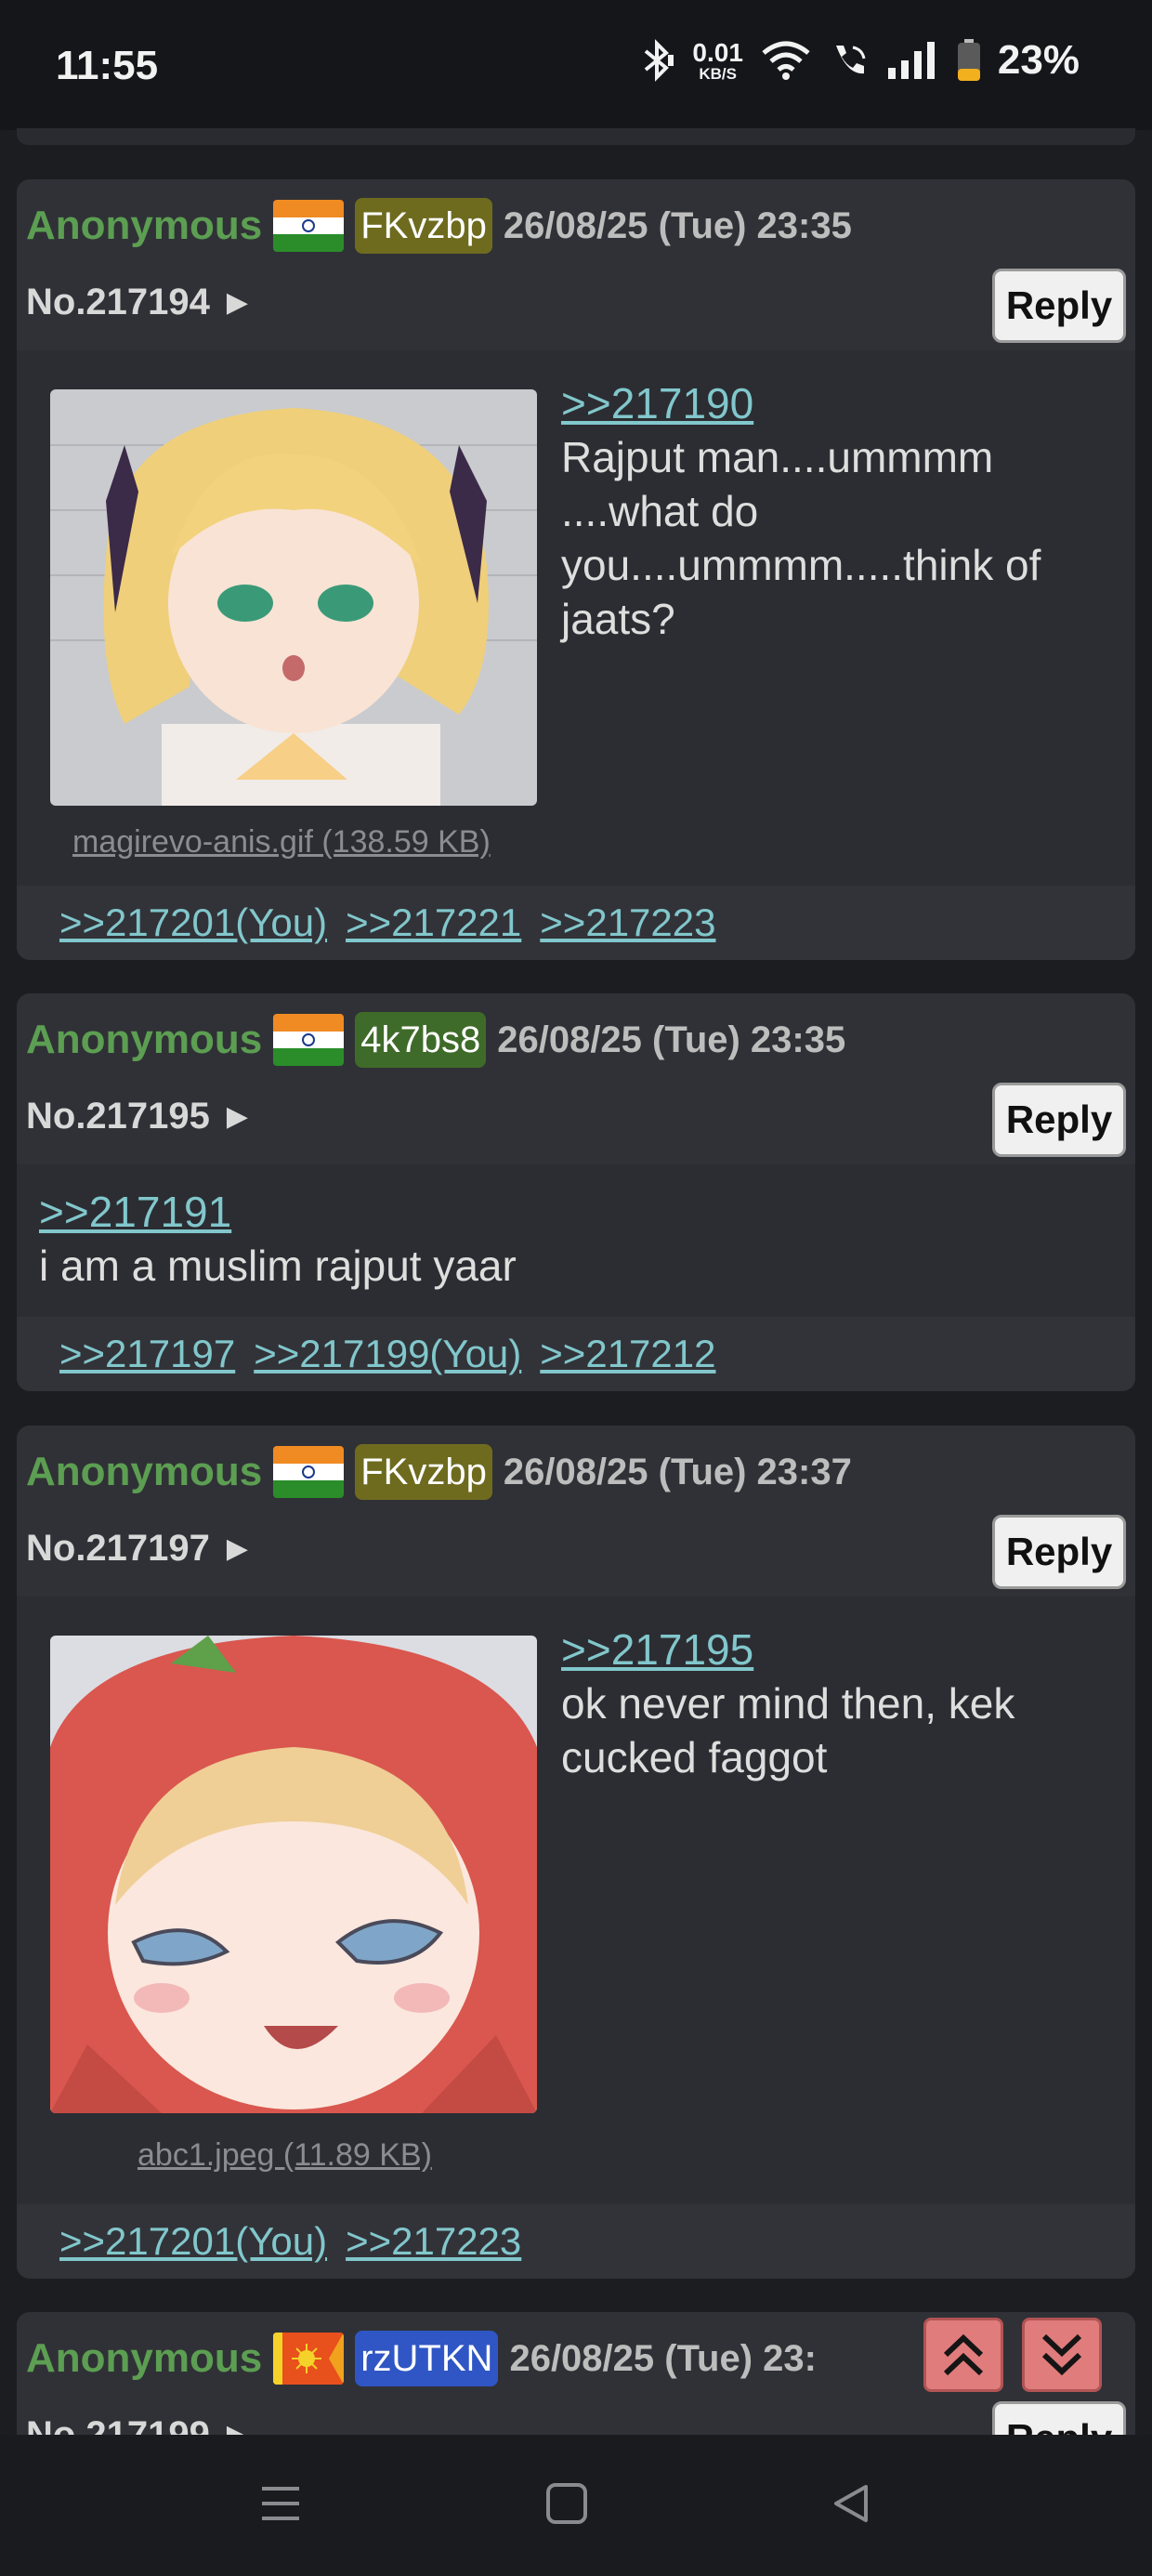 The height and width of the screenshot is (2576, 1152). I want to click on poster-id-badge: 4k7bs8, so click(421, 1040).